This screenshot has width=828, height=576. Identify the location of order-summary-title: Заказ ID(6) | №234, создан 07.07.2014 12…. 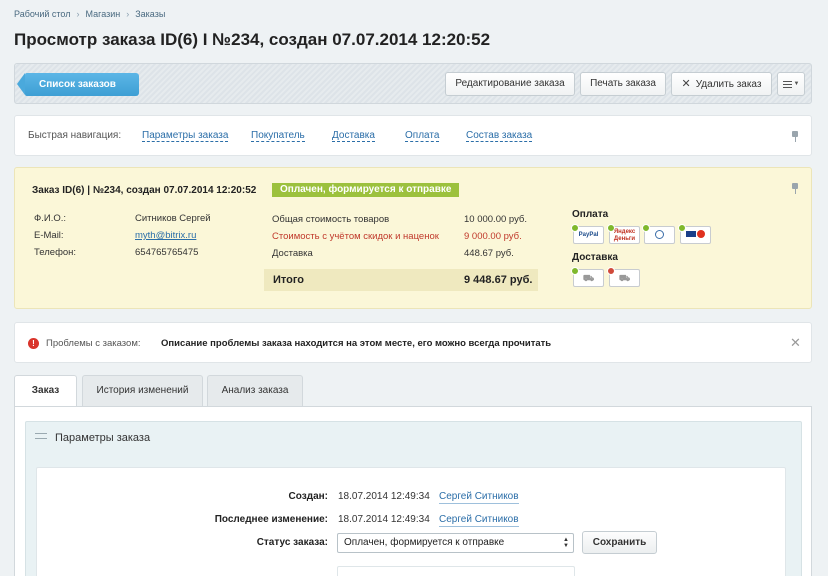
(144, 190).